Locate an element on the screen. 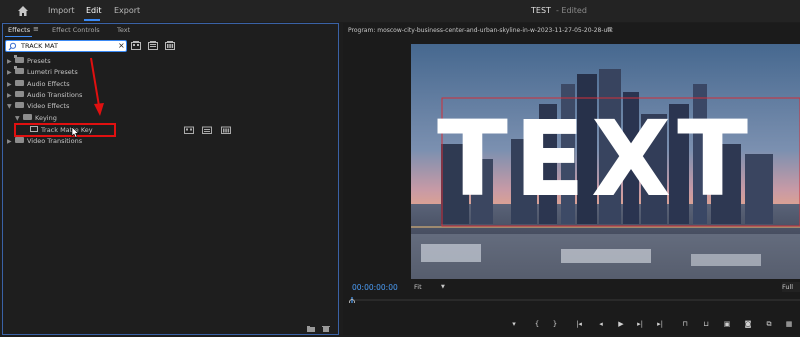  new-bin-icon is located at coordinates (311, 329).